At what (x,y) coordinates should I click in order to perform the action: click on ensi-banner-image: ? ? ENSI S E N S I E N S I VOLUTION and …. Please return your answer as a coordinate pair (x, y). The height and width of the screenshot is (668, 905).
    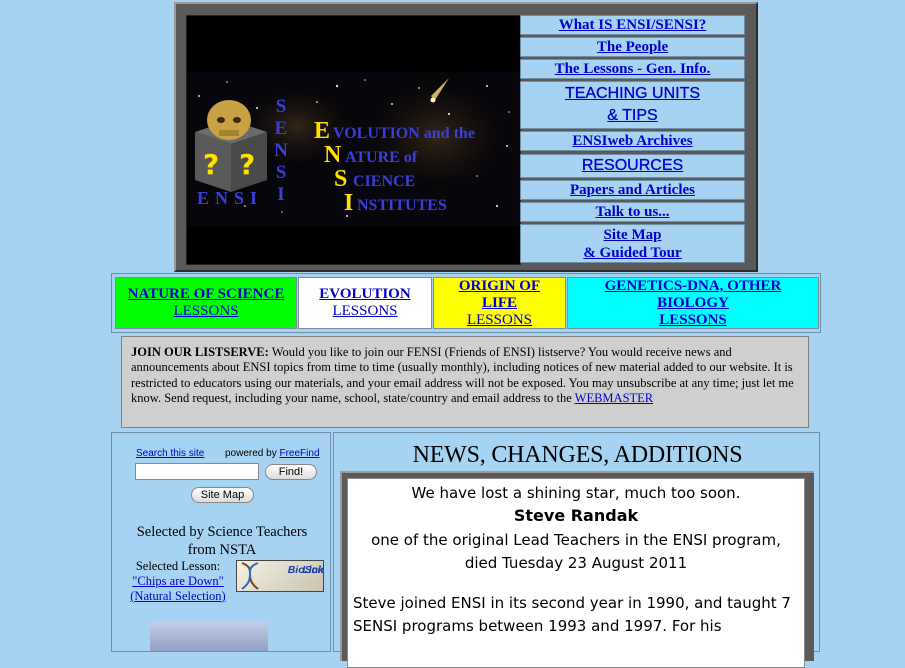
    Looking at the image, I should click on (353, 140).